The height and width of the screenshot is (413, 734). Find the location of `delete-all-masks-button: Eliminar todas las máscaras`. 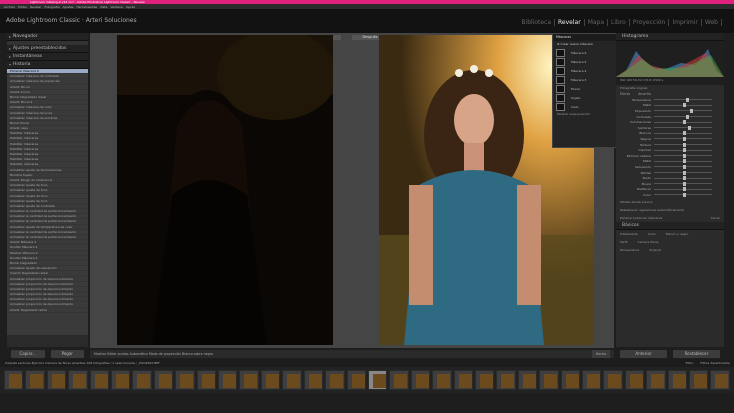

delete-all-masks-button: Eliminar todas las máscaras is located at coordinates (641, 218).